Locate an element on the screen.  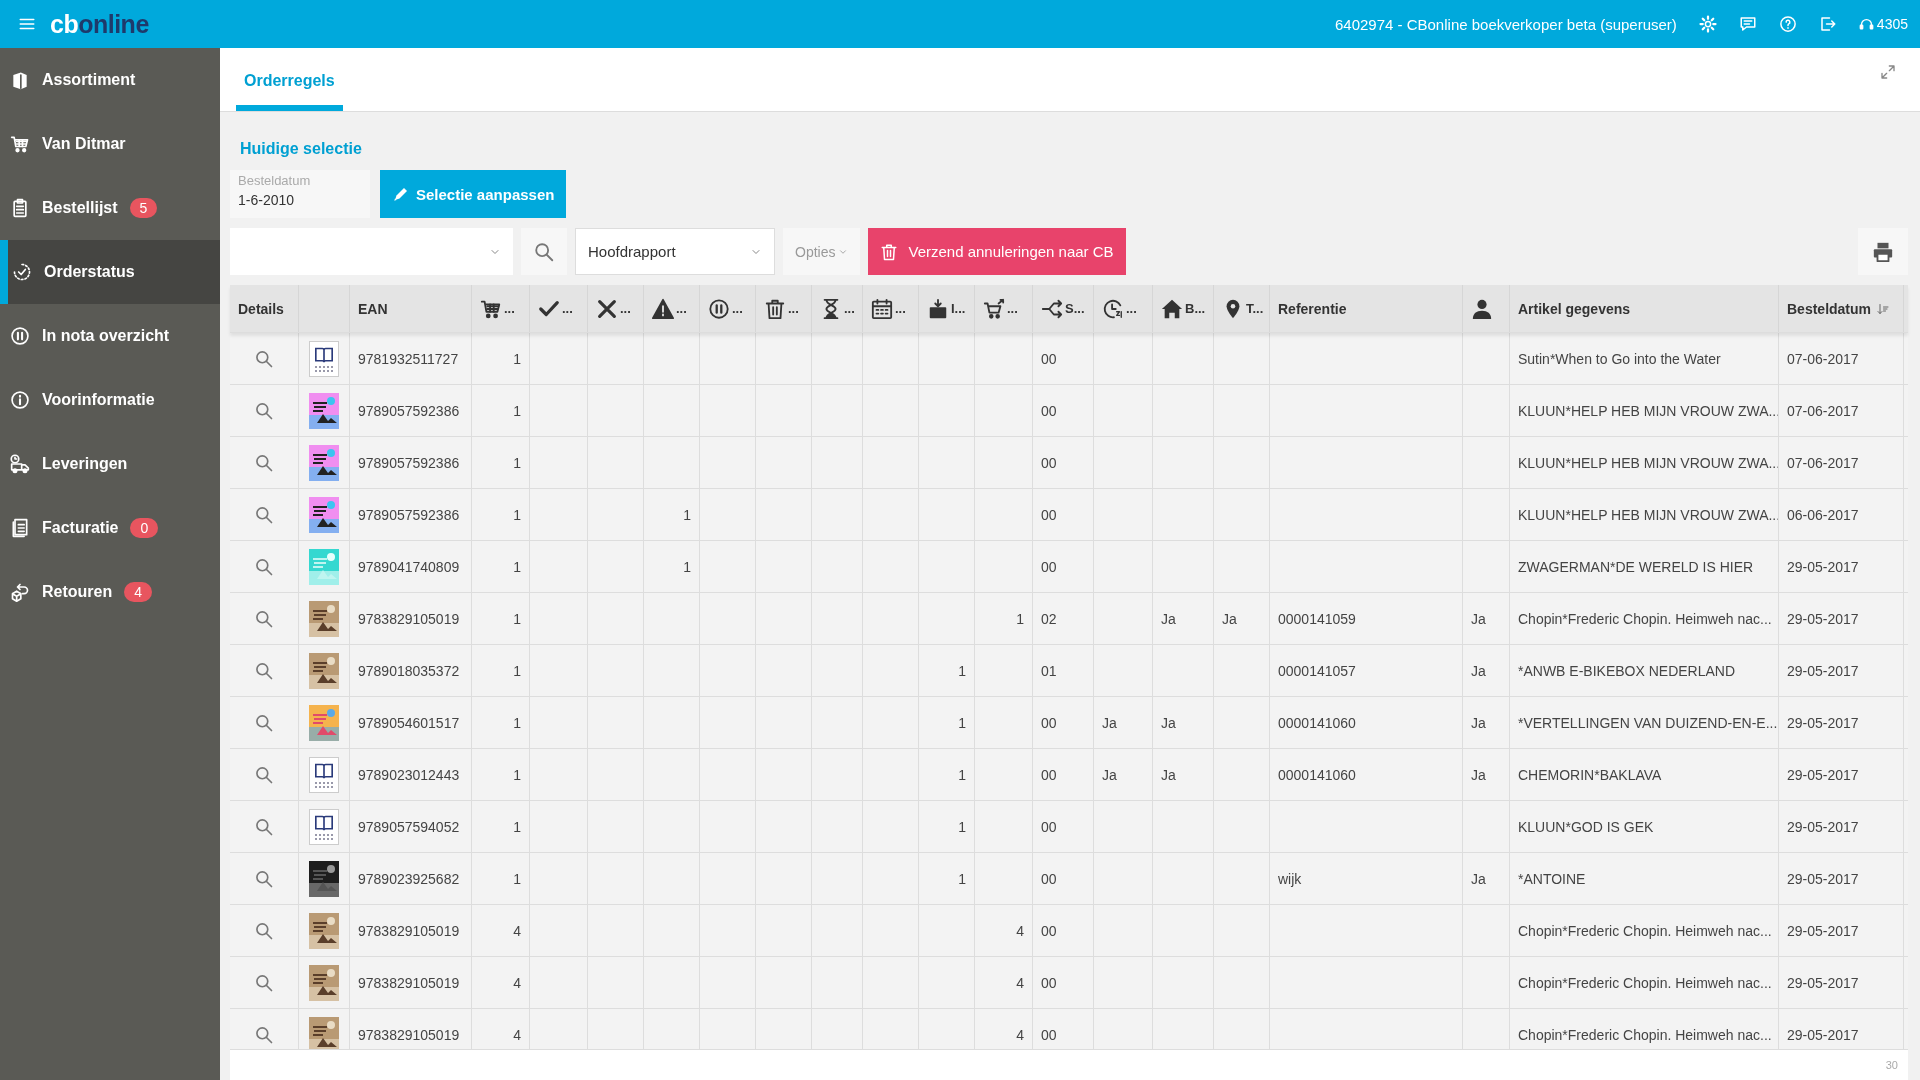
sort-icon is located at coordinates (1883, 308).